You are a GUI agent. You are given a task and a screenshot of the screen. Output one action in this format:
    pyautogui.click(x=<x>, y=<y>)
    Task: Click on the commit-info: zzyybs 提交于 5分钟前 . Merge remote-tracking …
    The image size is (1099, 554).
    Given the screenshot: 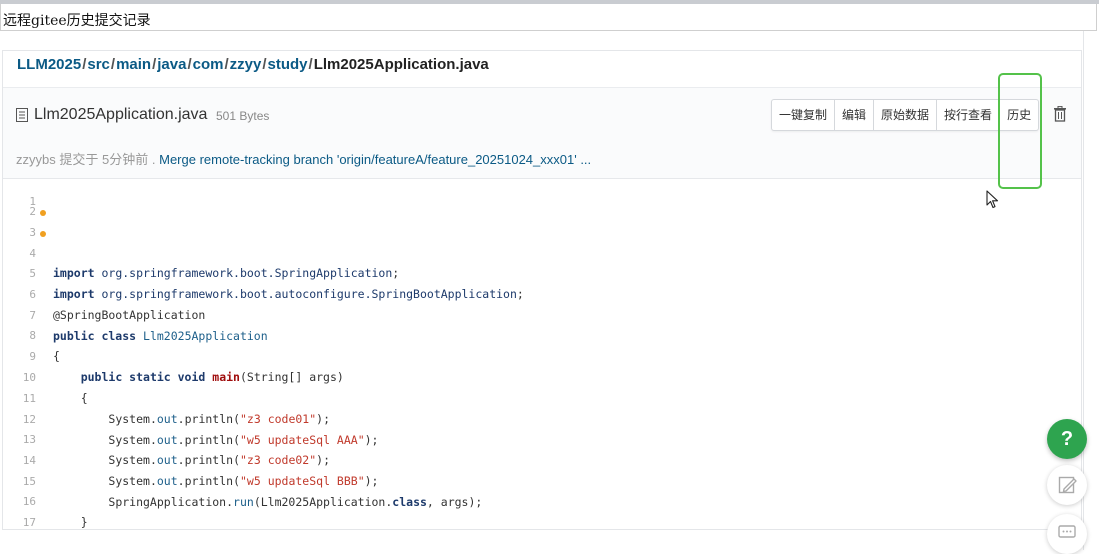 What is the action you would take?
    pyautogui.click(x=303, y=158)
    